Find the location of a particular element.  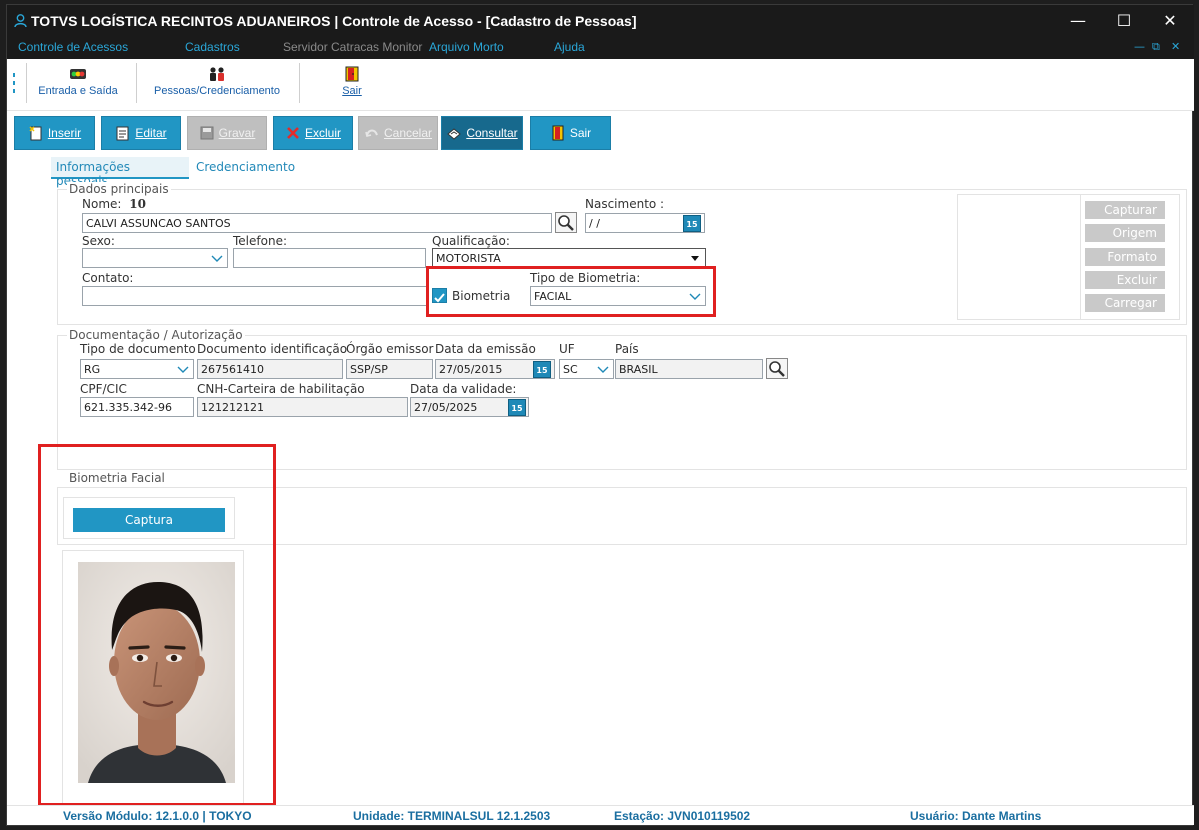

sair-toolbar-label: Sair is located at coordinates (352, 91).